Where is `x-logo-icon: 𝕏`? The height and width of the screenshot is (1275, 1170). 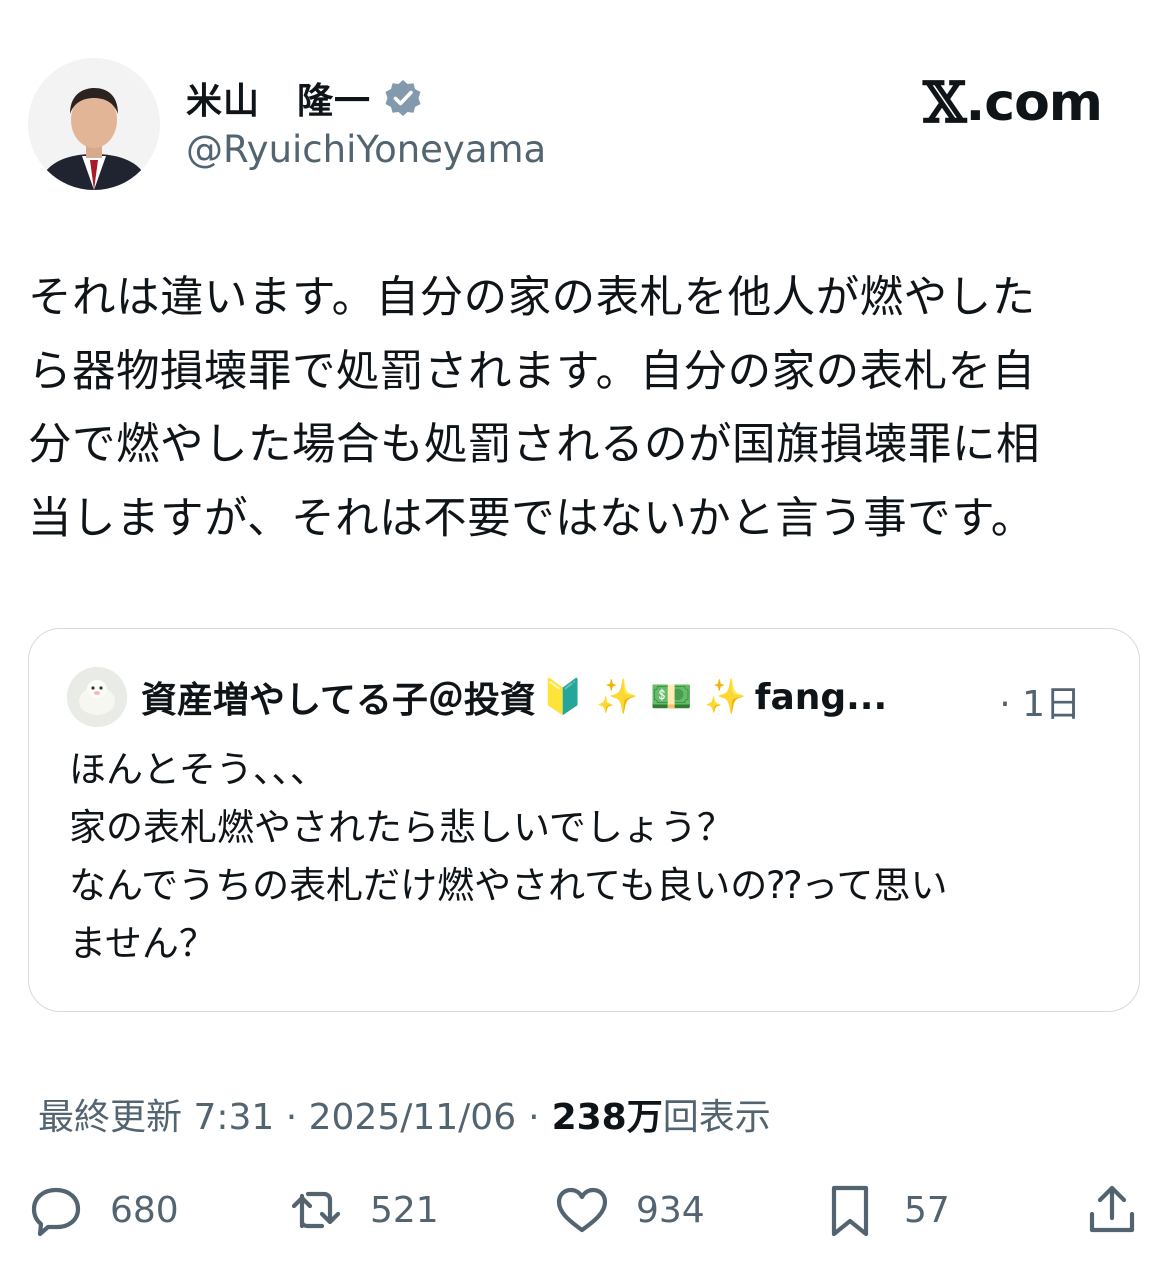 x-logo-icon: 𝕏 is located at coordinates (944, 103).